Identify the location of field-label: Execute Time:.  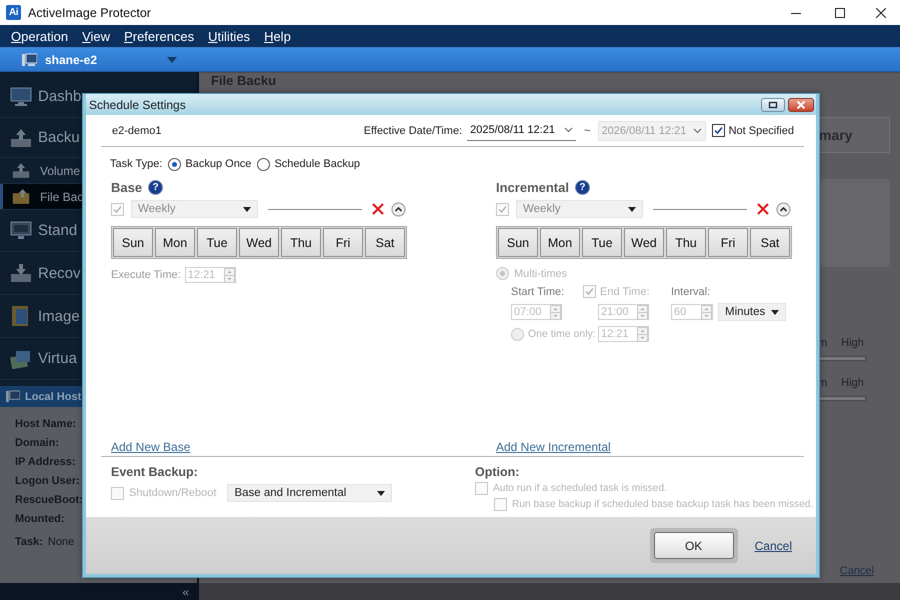
(146, 275).